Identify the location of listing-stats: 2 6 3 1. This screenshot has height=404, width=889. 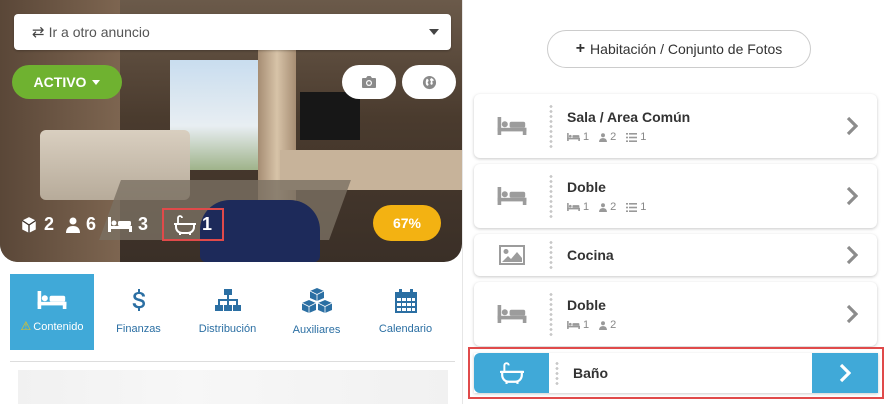
(128, 224).